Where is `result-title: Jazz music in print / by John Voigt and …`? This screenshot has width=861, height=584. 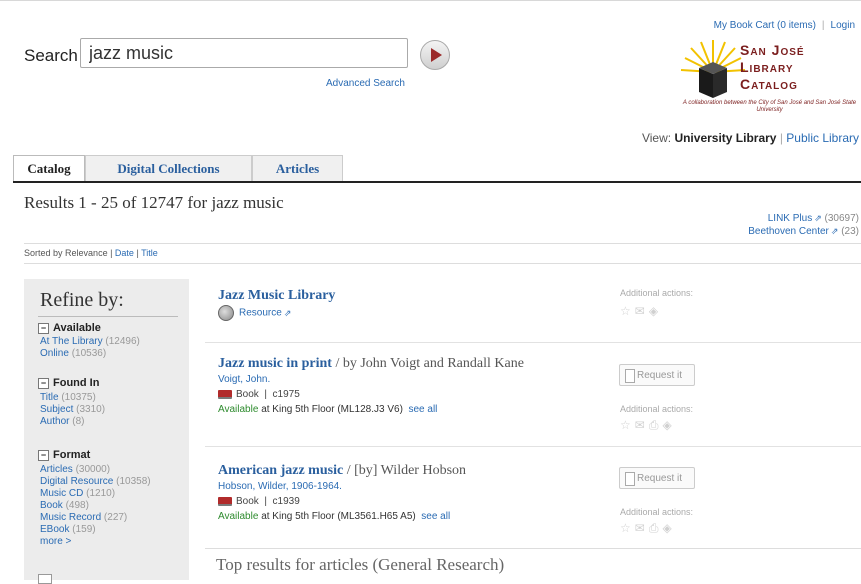 result-title: Jazz music in print / by John Voigt and … is located at coordinates (371, 364).